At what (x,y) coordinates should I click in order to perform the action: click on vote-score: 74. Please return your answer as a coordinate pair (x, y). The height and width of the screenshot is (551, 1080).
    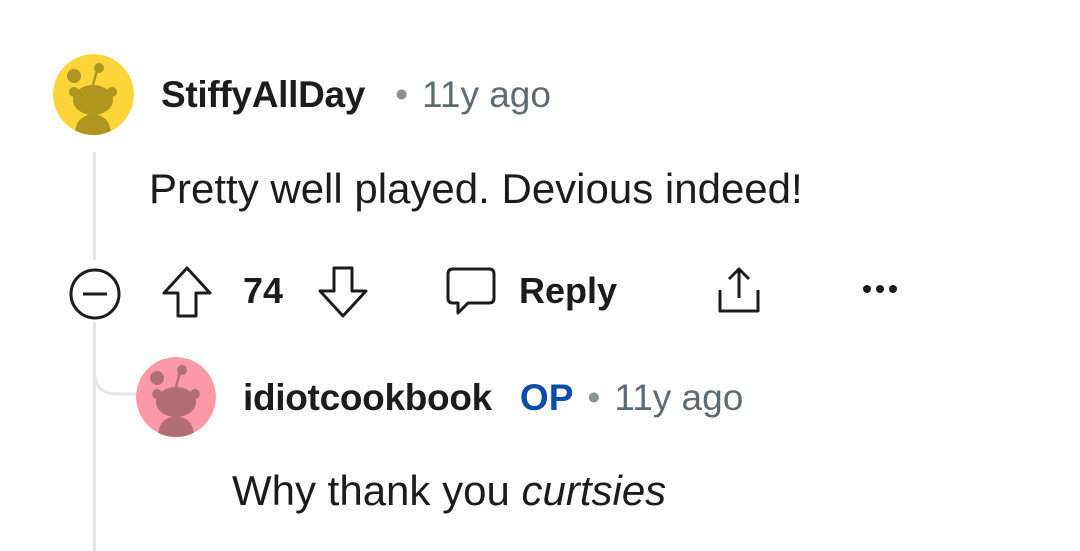
    Looking at the image, I should click on (263, 291).